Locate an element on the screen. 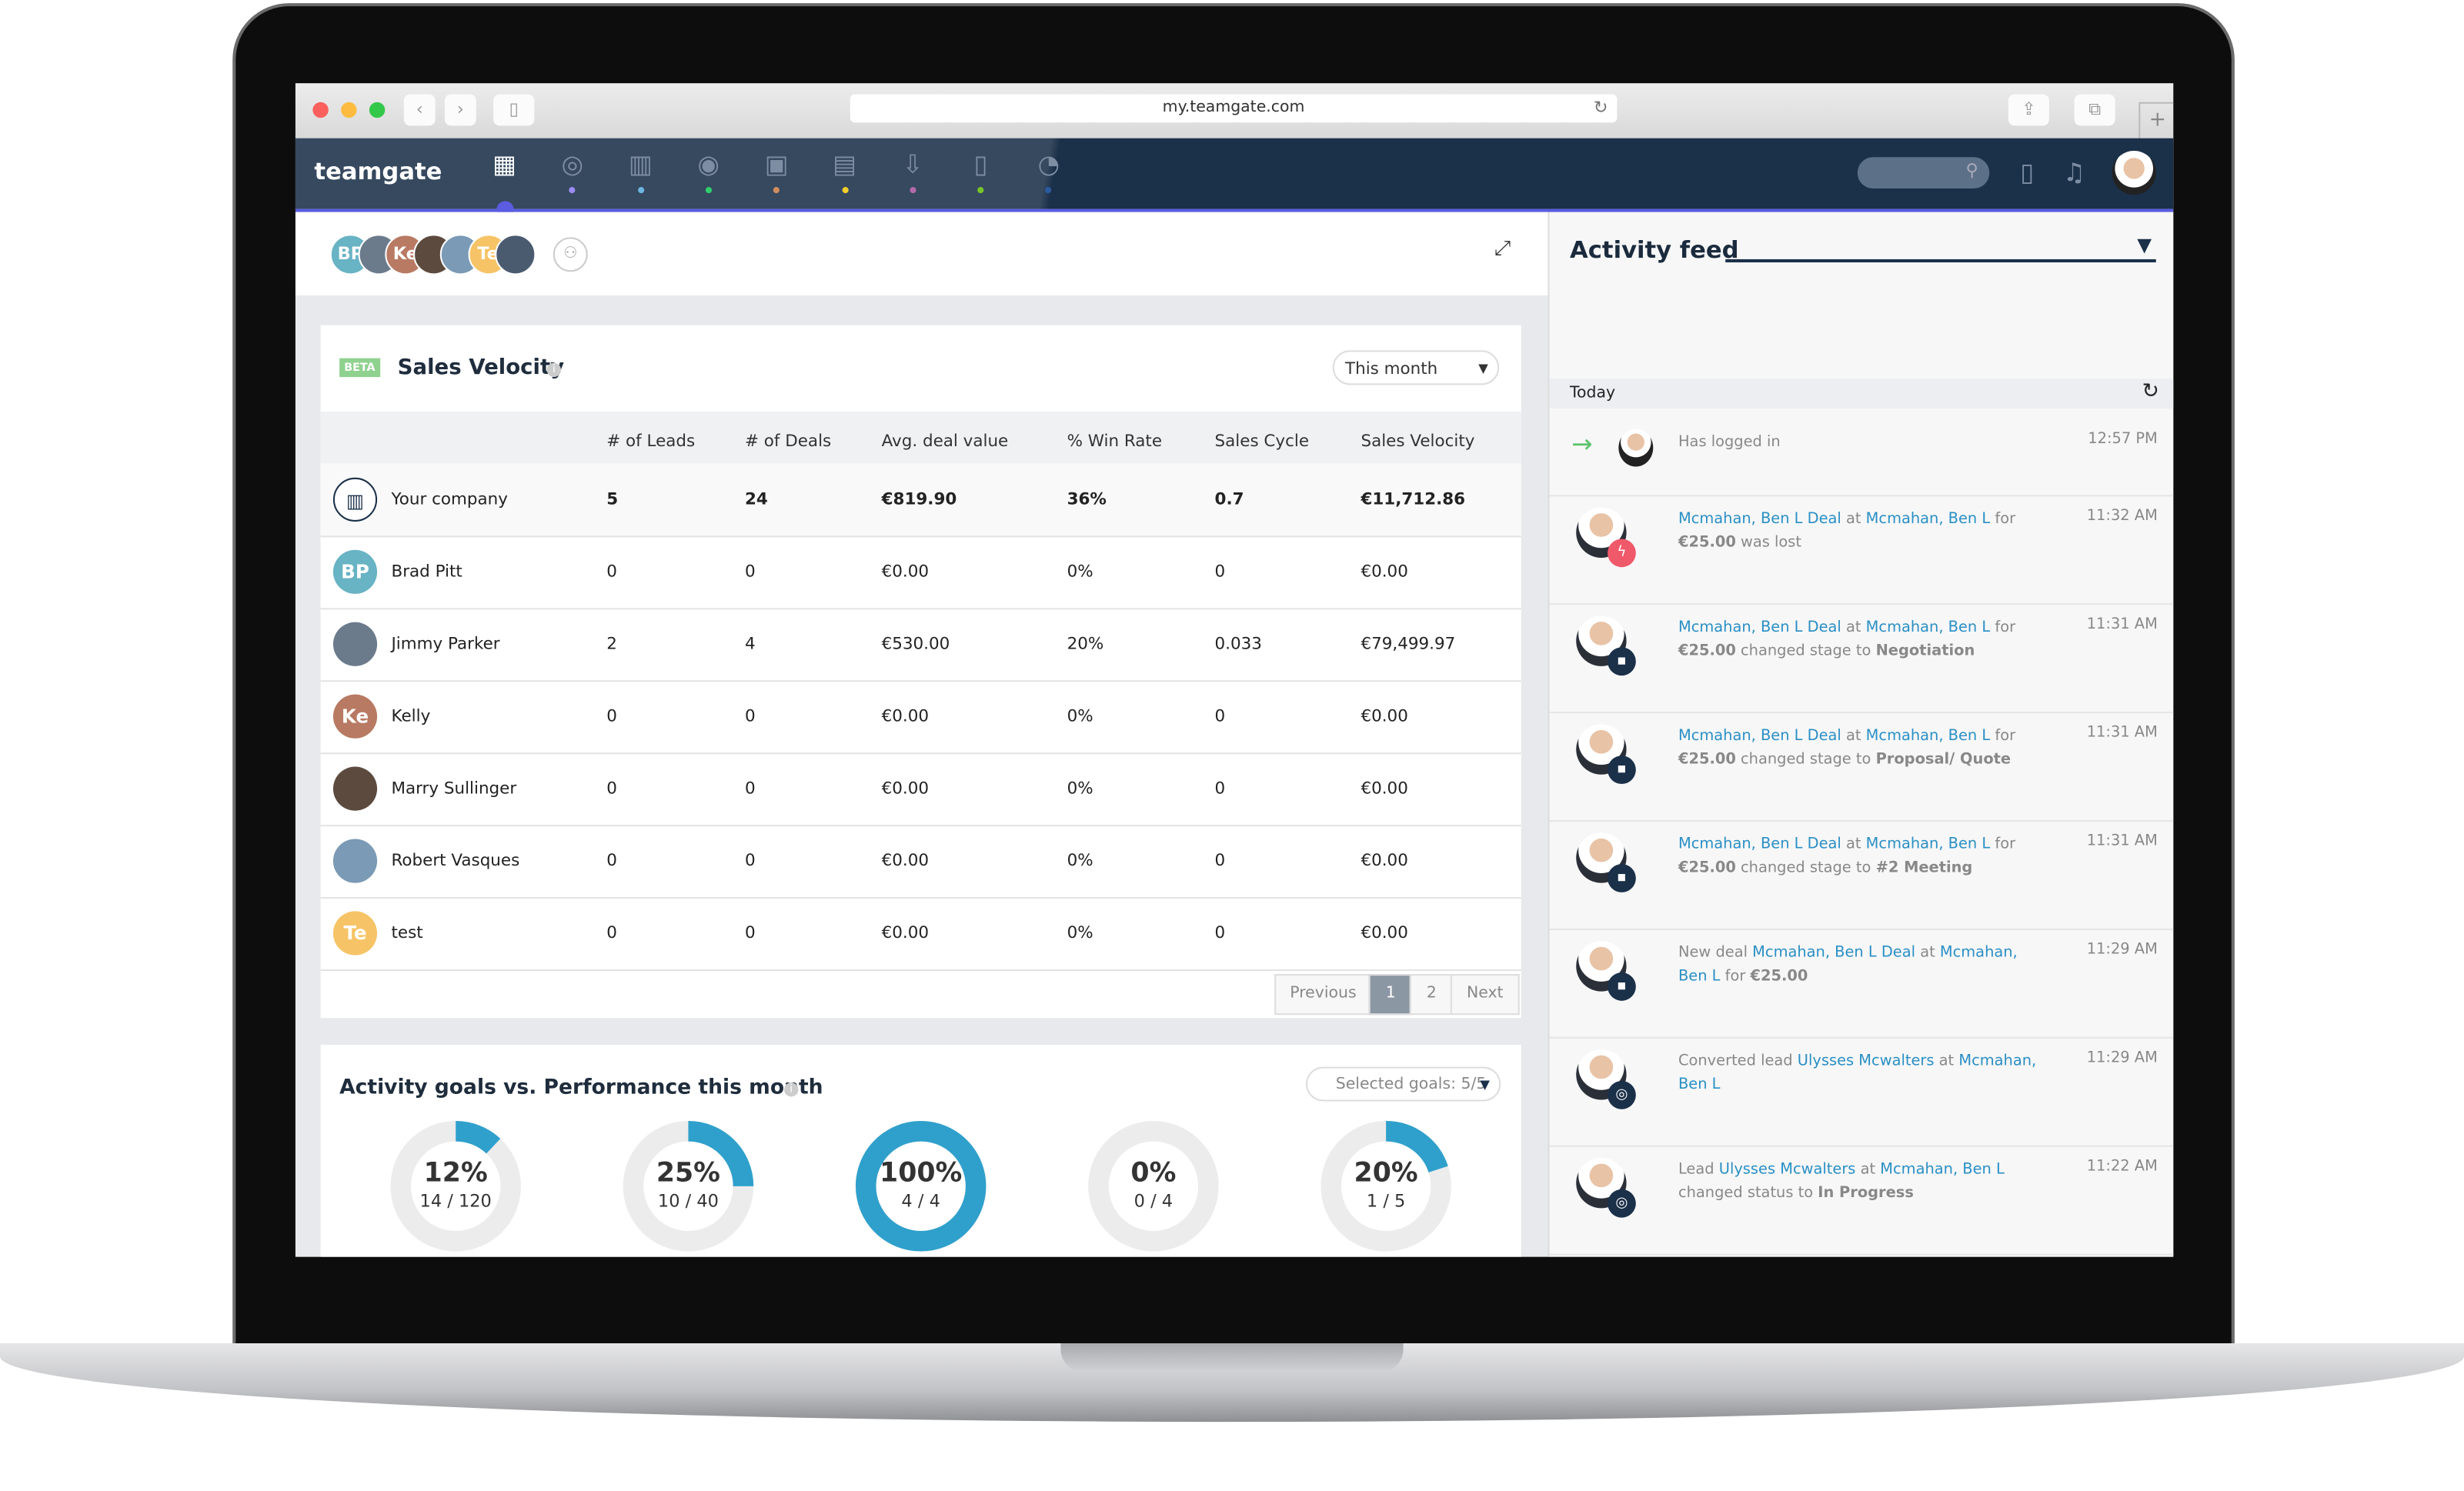 This screenshot has width=2464, height=1491. forward-button: › is located at coordinates (460, 110).